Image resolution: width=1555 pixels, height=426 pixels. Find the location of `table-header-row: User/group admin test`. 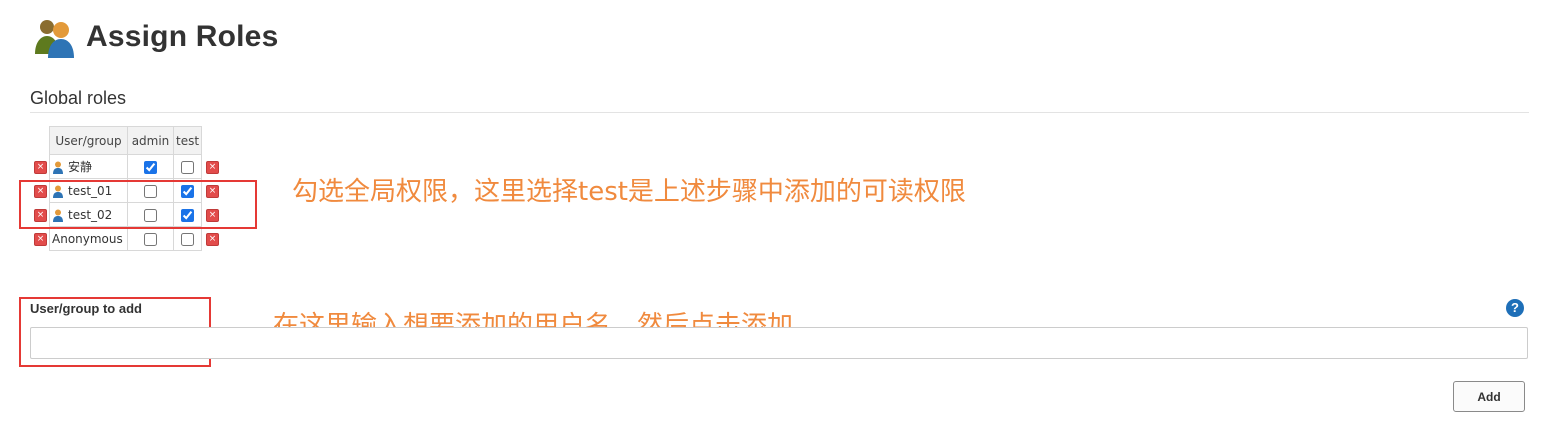

table-header-row: User/group admin test is located at coordinates (126, 140).